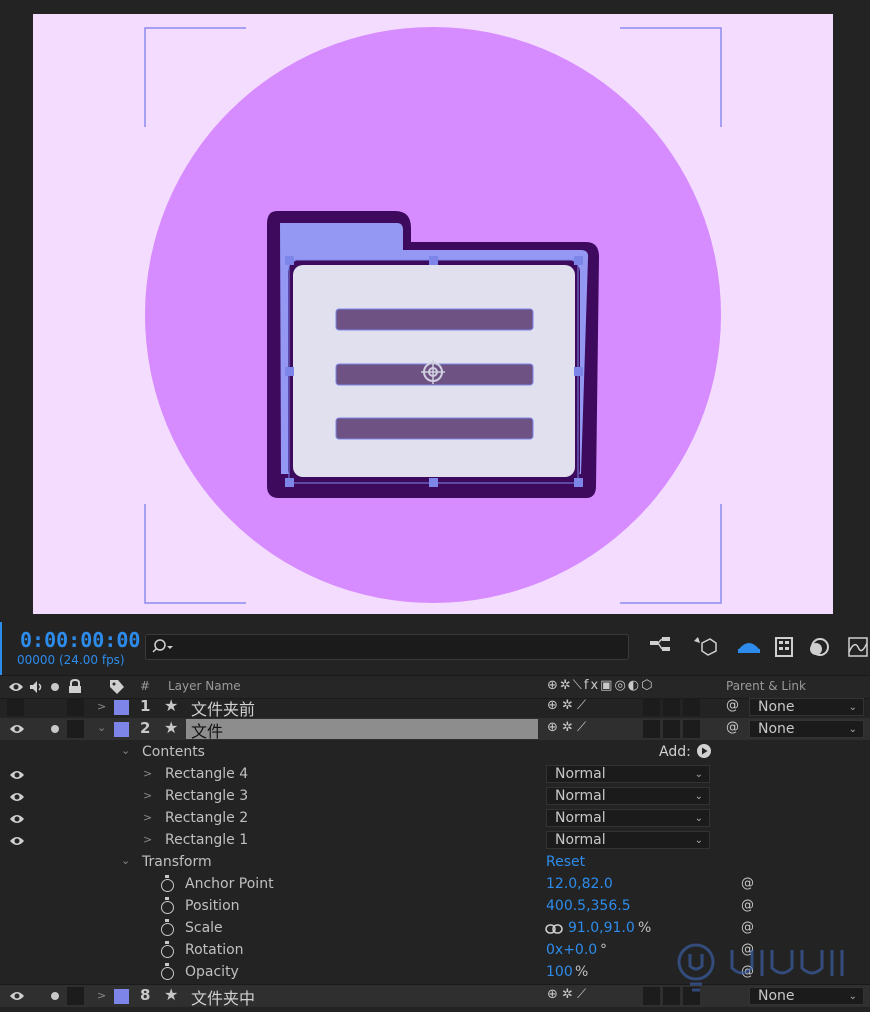 The image size is (870, 1012). Describe the element at coordinates (766, 686) in the screenshot. I see `parent-link-column-header: Parent & Link` at that location.